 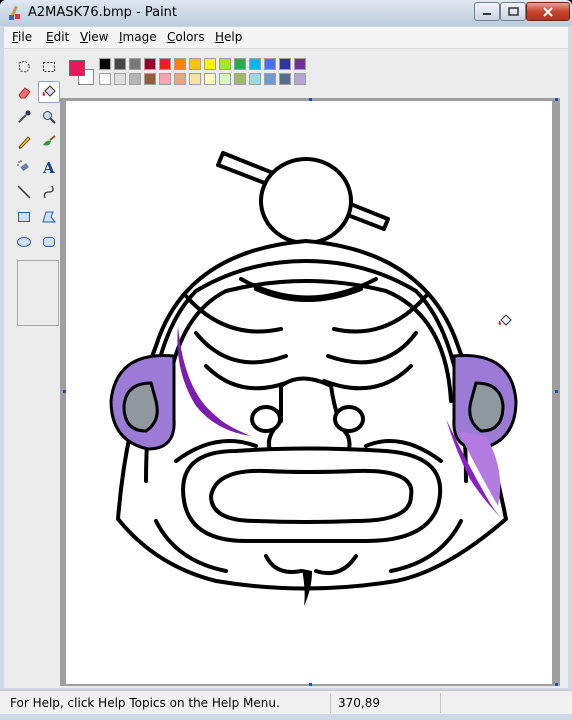 What do you see at coordinates (49, 192) in the screenshot?
I see `curve-icon` at bounding box center [49, 192].